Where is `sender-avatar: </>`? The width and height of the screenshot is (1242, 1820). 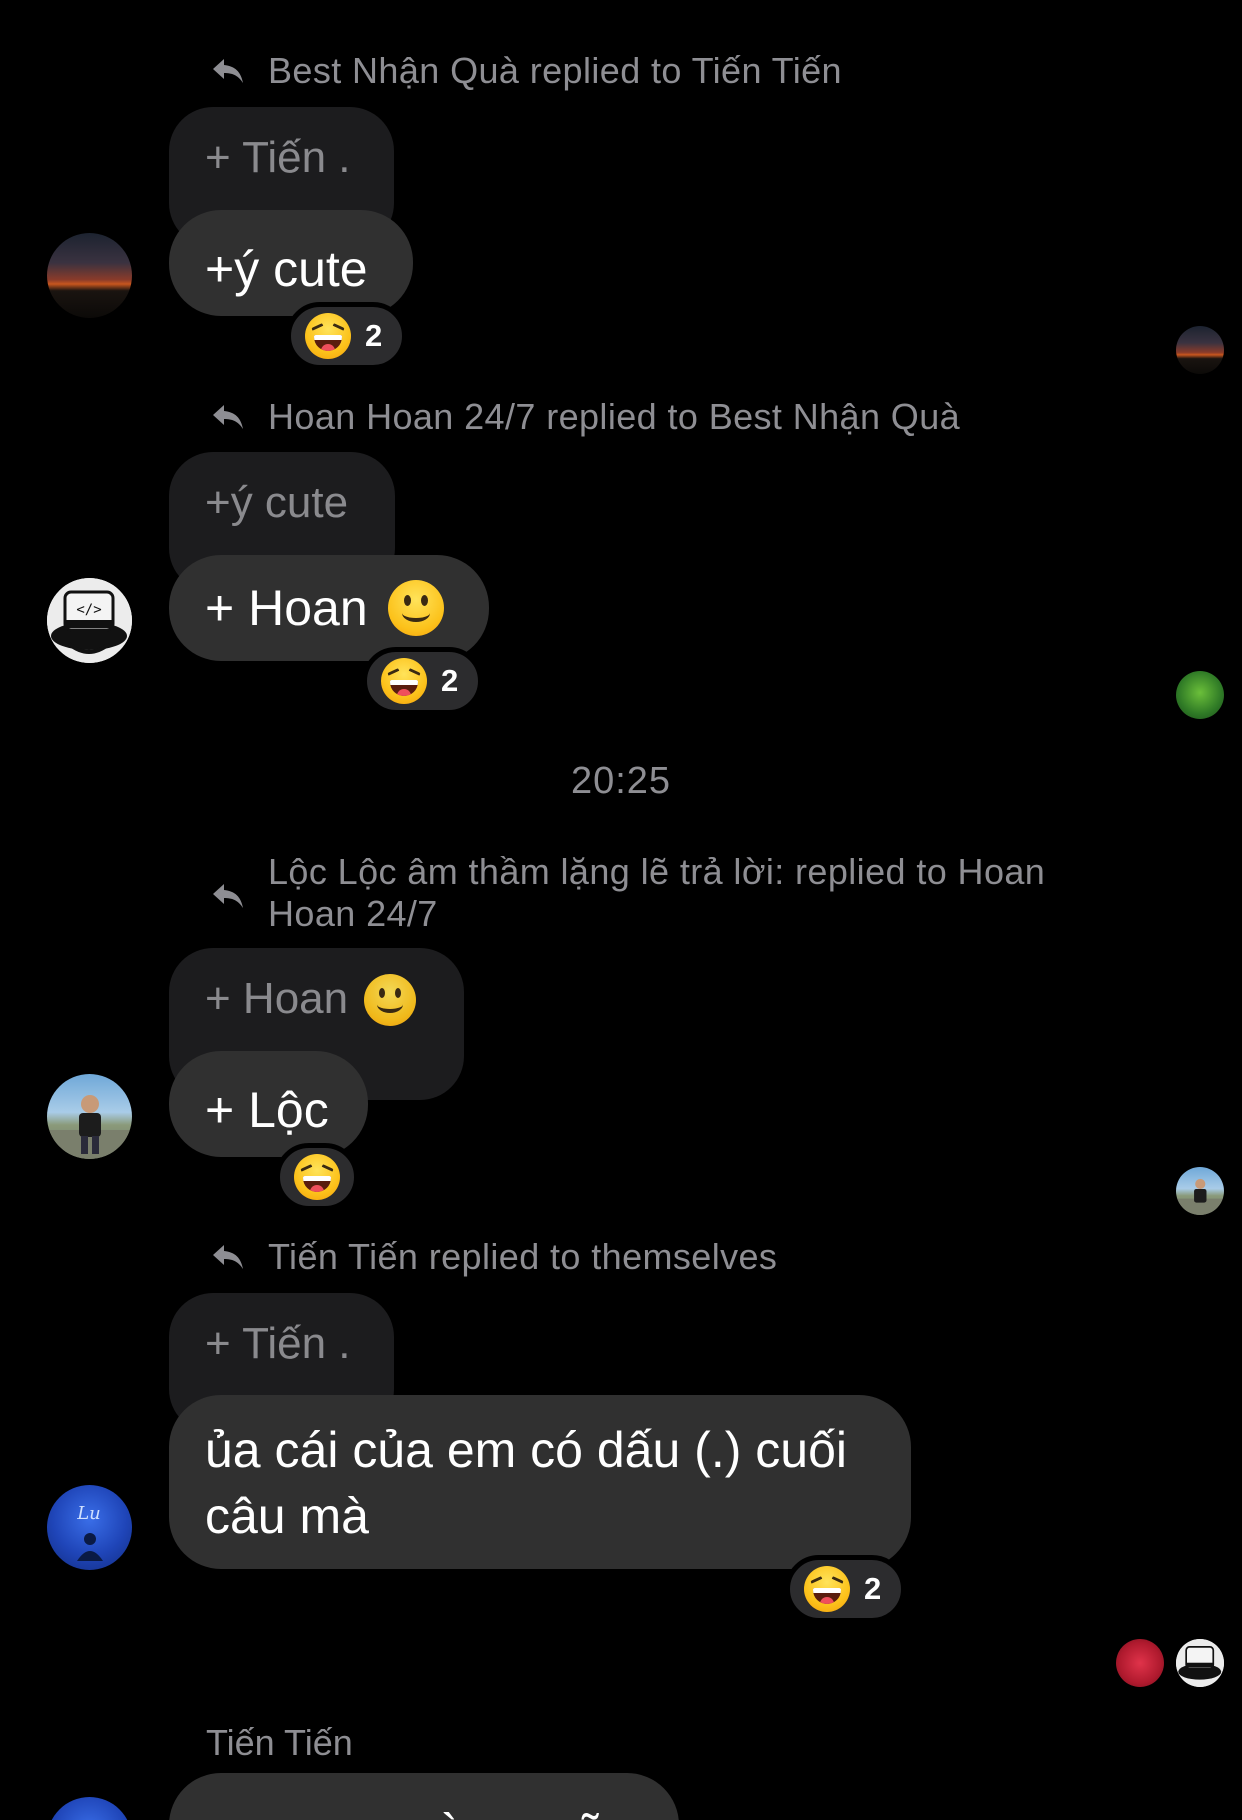
sender-avatar: </> is located at coordinates (89, 620).